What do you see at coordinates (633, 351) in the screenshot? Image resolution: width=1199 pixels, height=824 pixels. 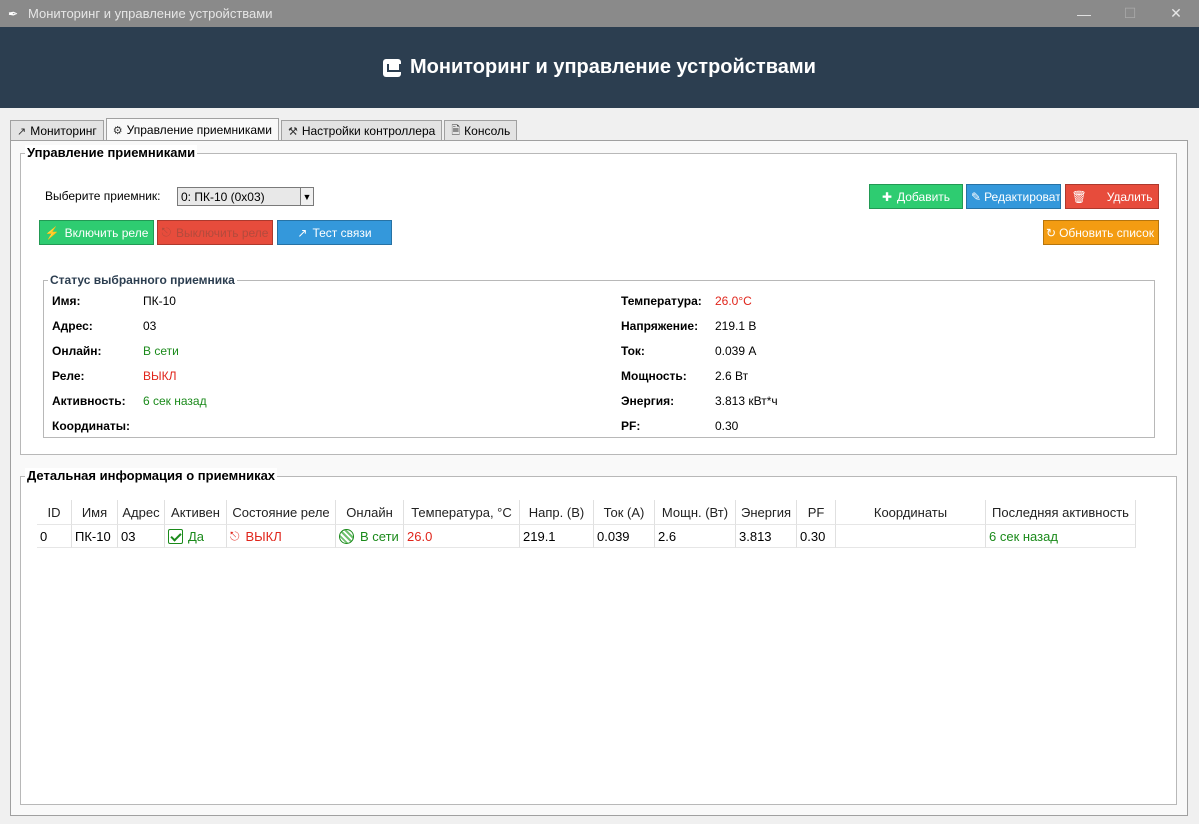 I see `status-current-key: Ток:` at bounding box center [633, 351].